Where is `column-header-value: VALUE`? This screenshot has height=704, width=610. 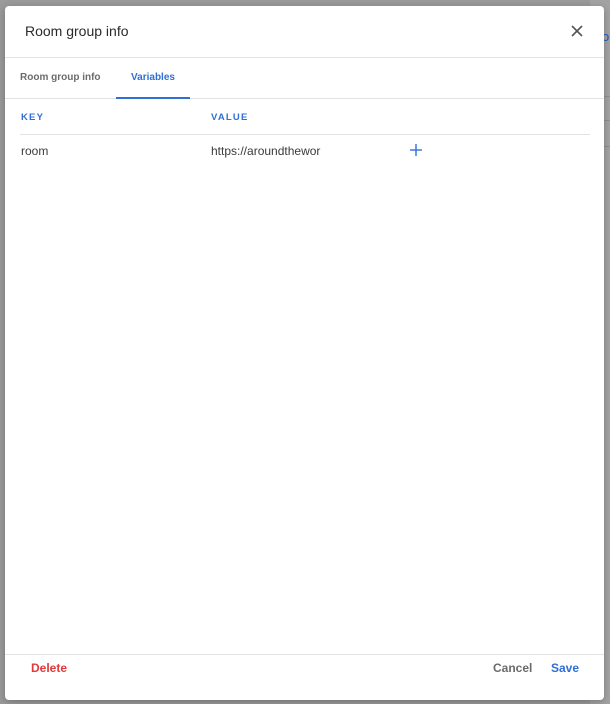 column-header-value: VALUE is located at coordinates (230, 117).